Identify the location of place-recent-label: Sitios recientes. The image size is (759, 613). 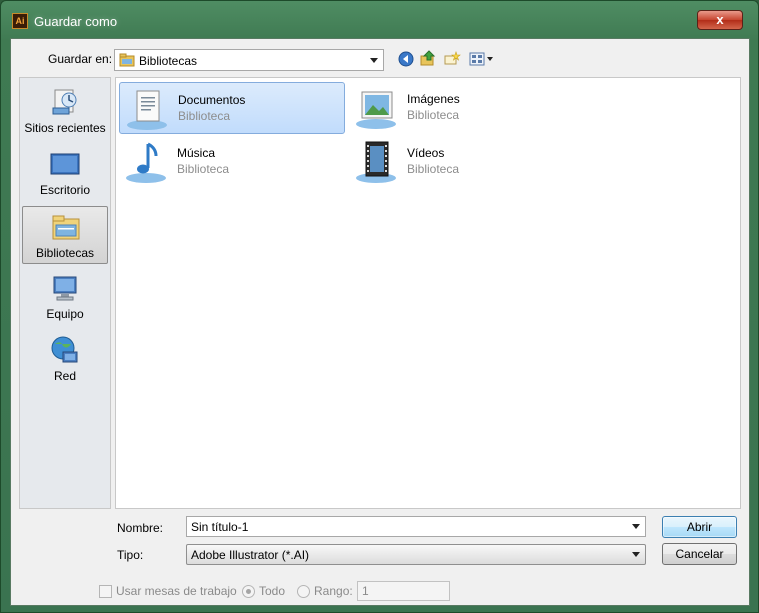
(65, 128).